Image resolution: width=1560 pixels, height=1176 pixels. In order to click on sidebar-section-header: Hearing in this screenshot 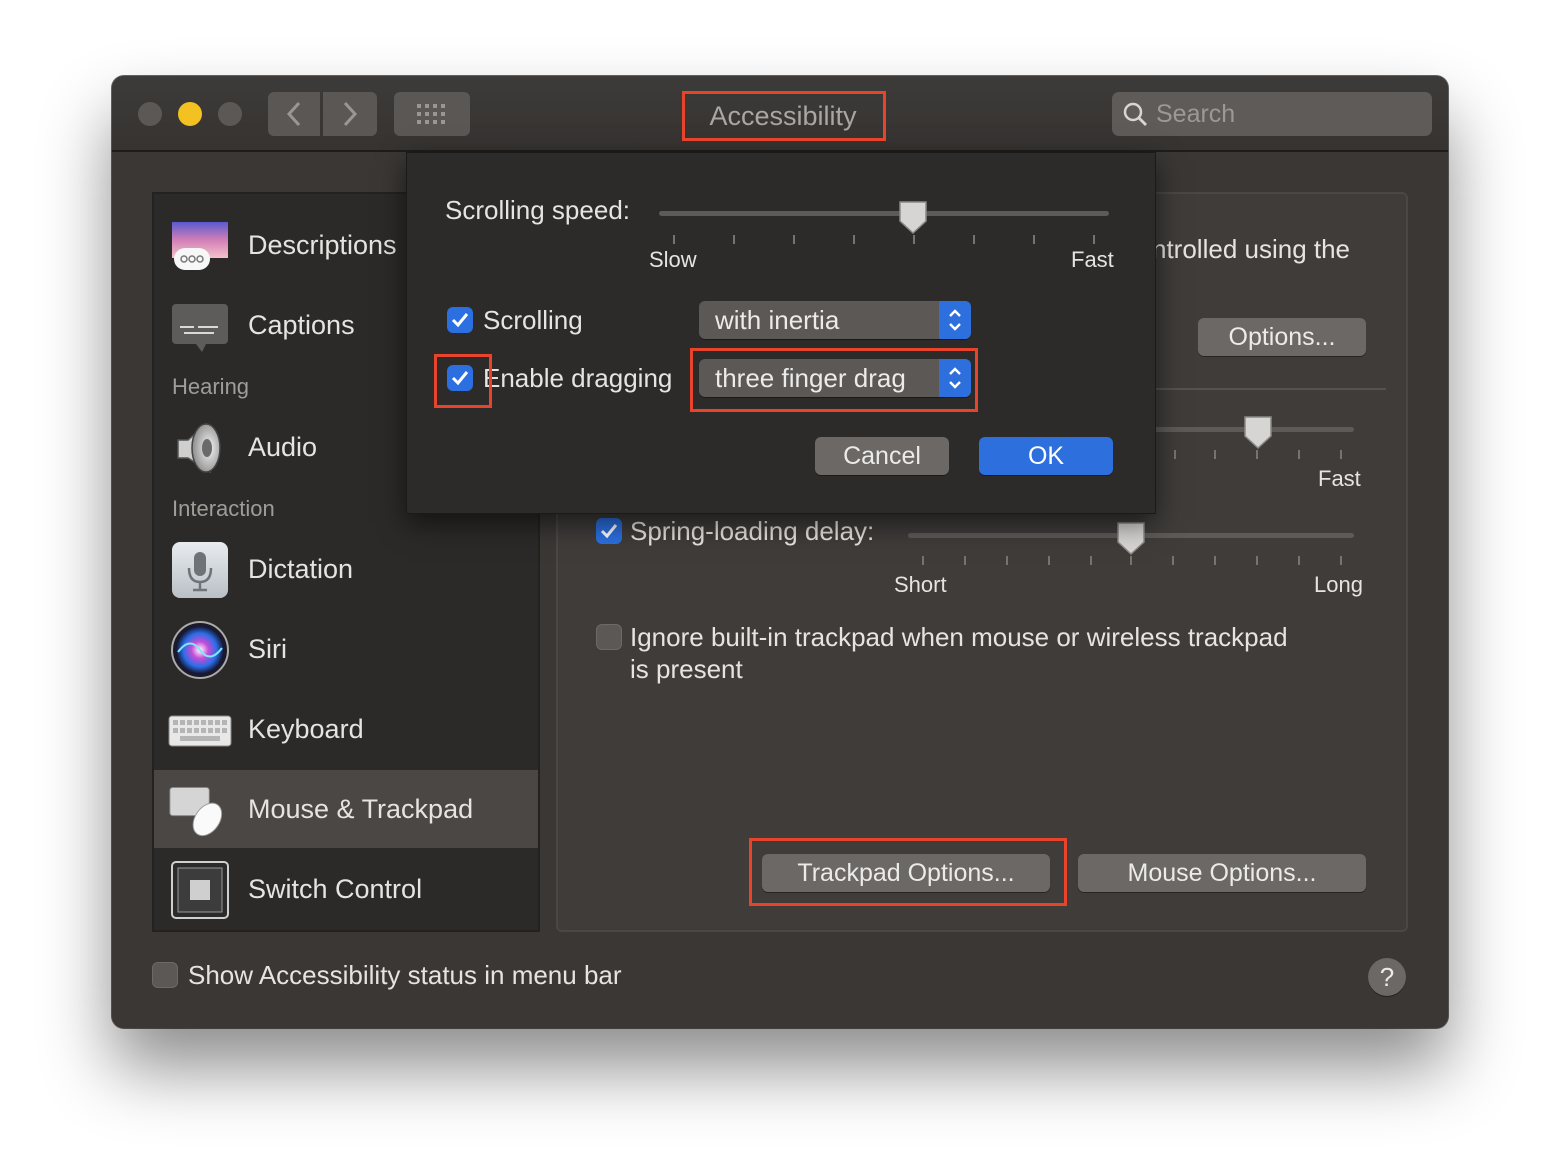, I will do `click(211, 386)`.